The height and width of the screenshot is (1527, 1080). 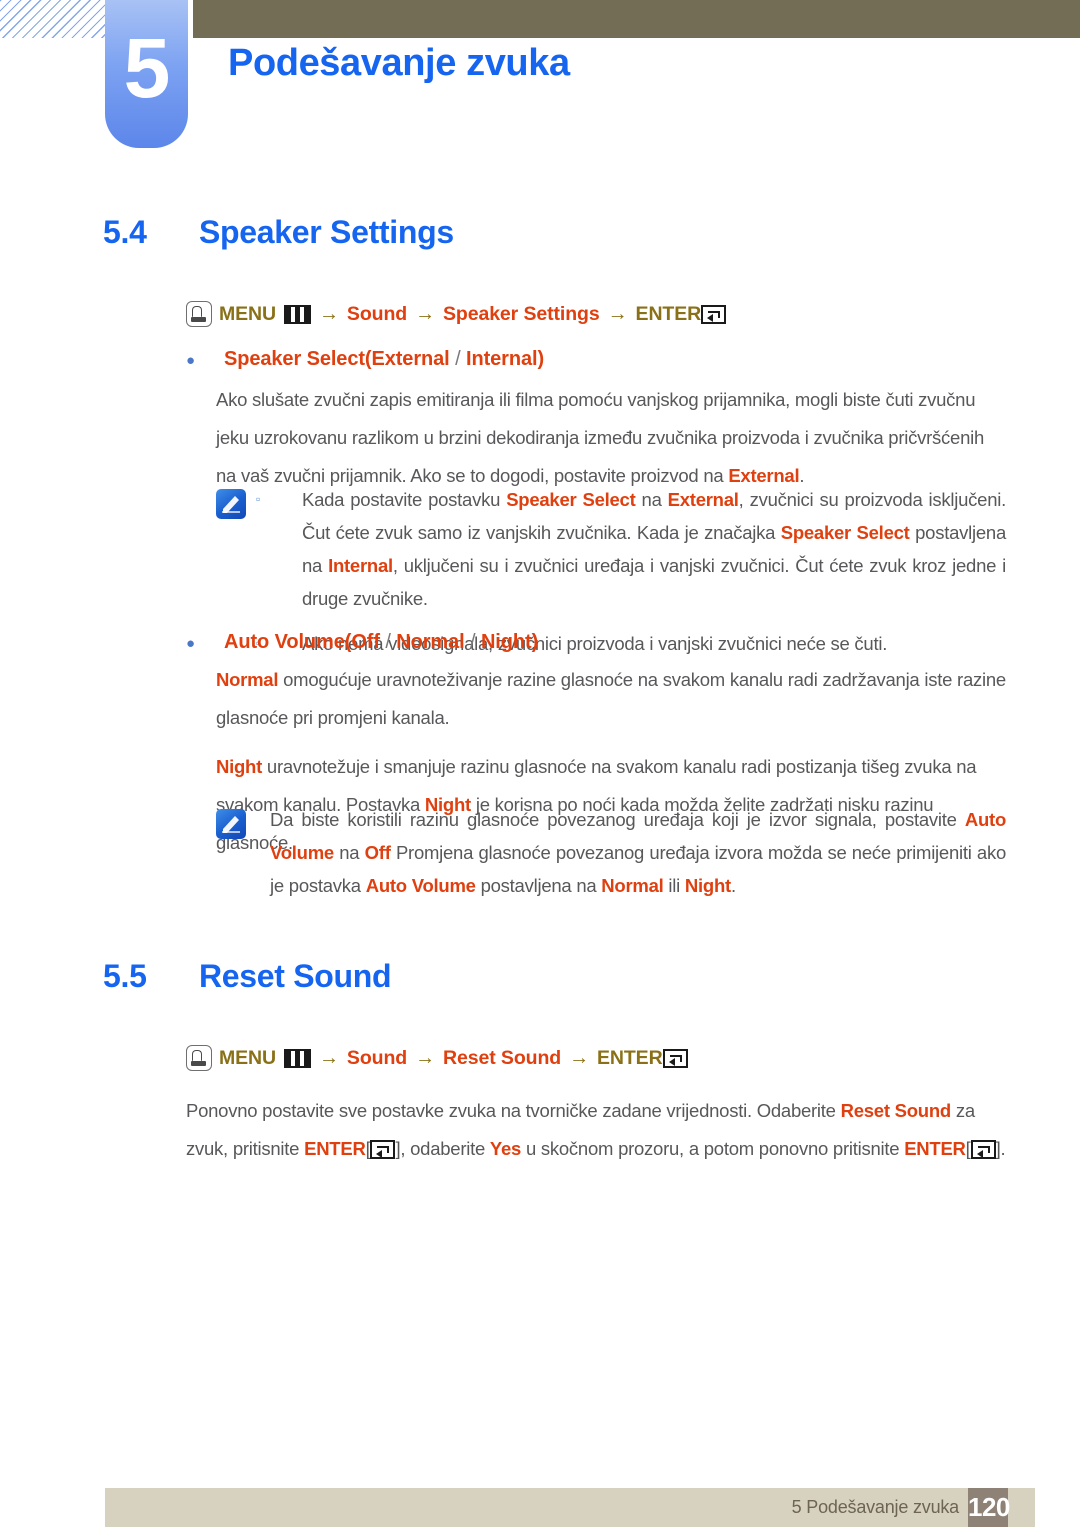 I want to click on highlight-speaker-select-2: Speaker Select, so click(x=845, y=532).